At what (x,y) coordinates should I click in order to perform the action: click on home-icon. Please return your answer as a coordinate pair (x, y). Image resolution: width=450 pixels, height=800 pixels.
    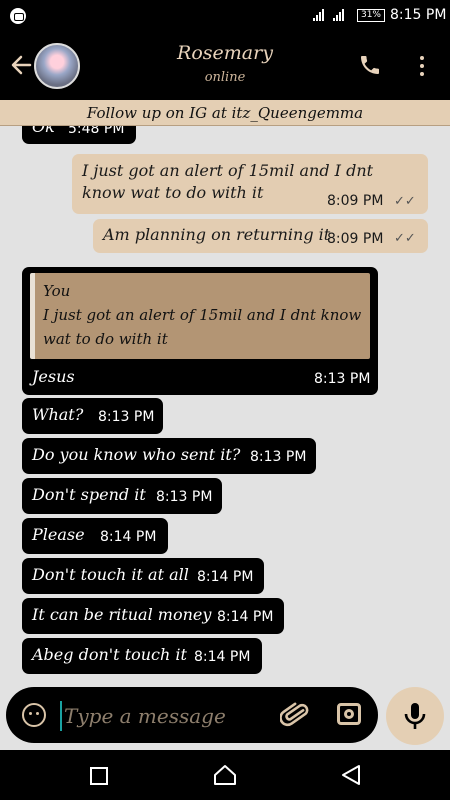
    Looking at the image, I should click on (225, 775).